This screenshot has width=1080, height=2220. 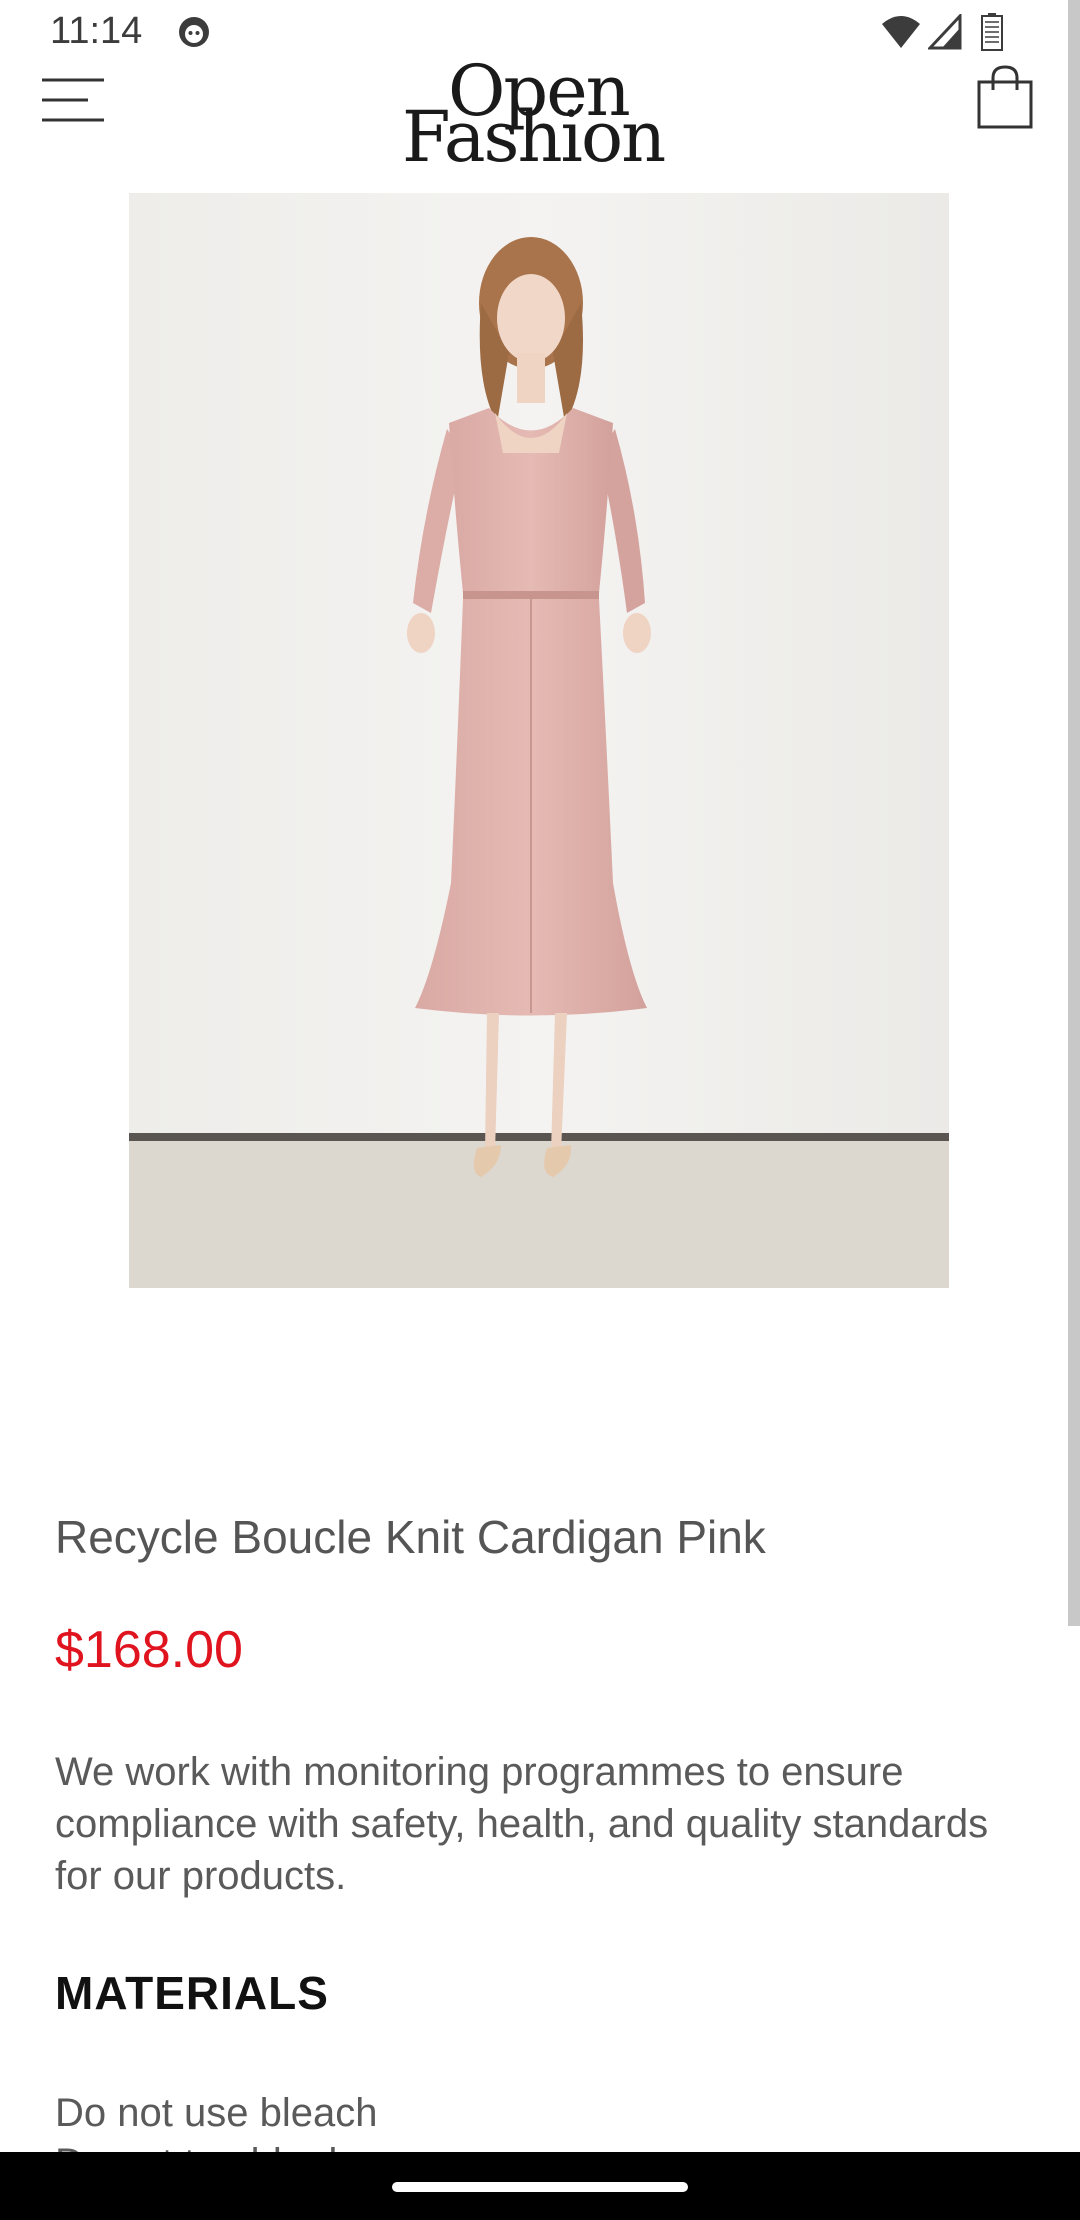 I want to click on wifi-icon, so click(x=901, y=32).